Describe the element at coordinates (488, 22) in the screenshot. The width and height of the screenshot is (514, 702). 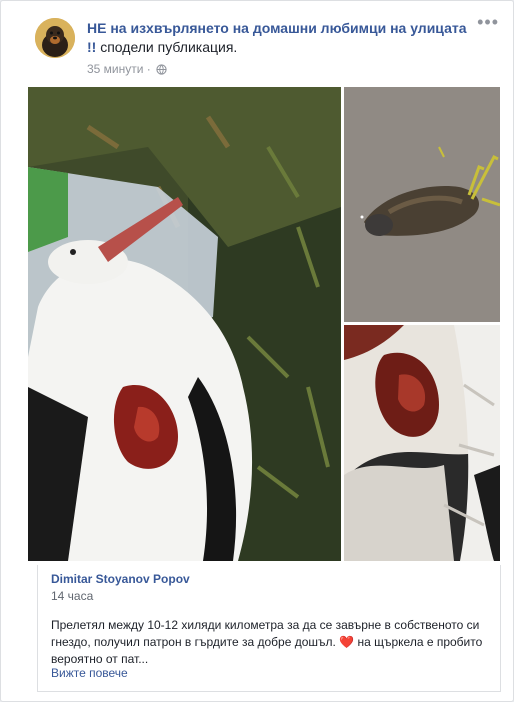
I see `more-options-icon: •••` at that location.